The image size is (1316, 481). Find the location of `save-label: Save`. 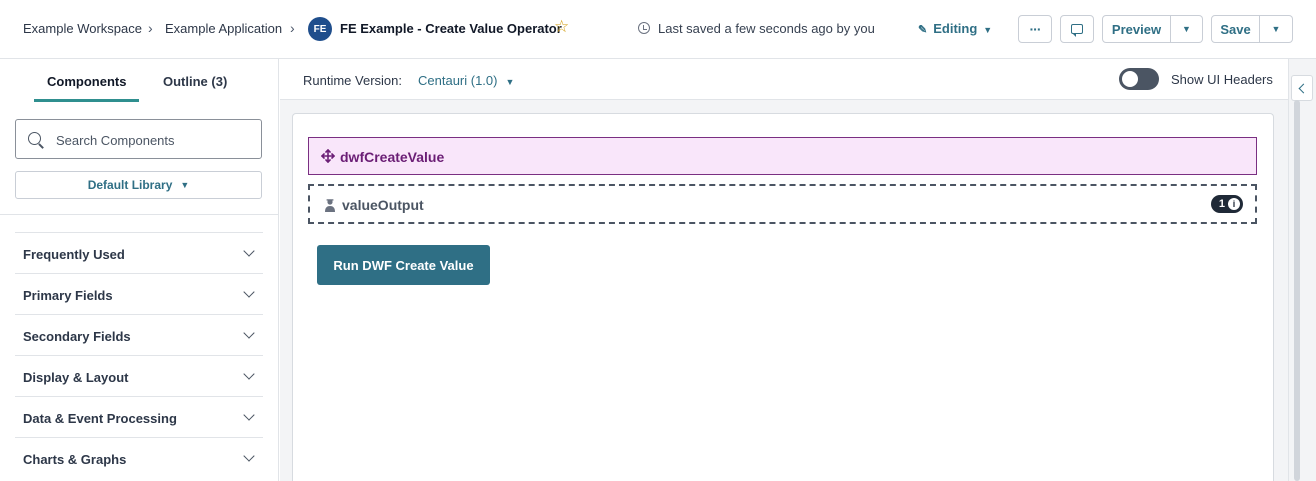

save-label: Save is located at coordinates (1235, 29).